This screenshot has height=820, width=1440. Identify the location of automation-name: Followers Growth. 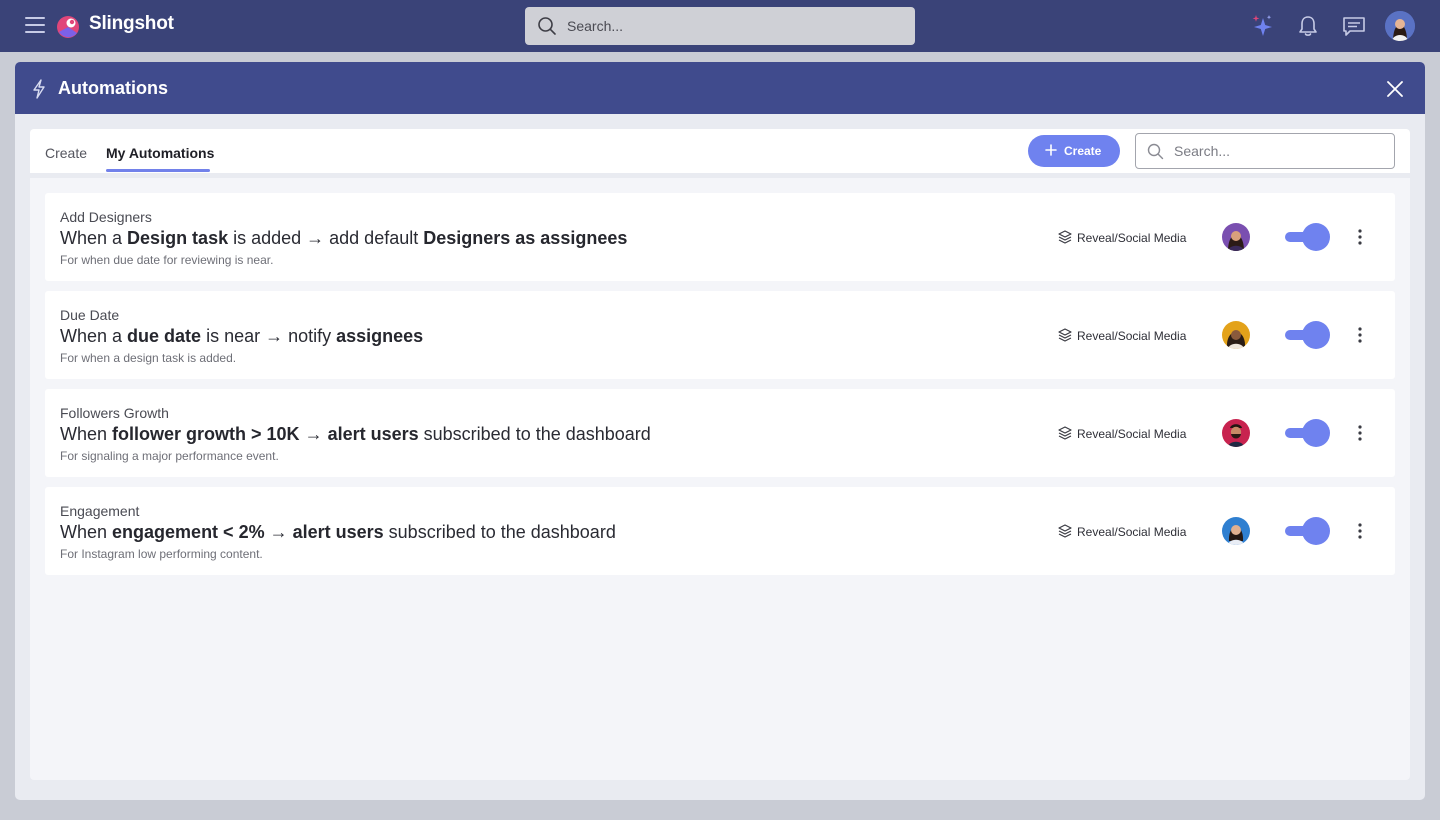
(114, 413).